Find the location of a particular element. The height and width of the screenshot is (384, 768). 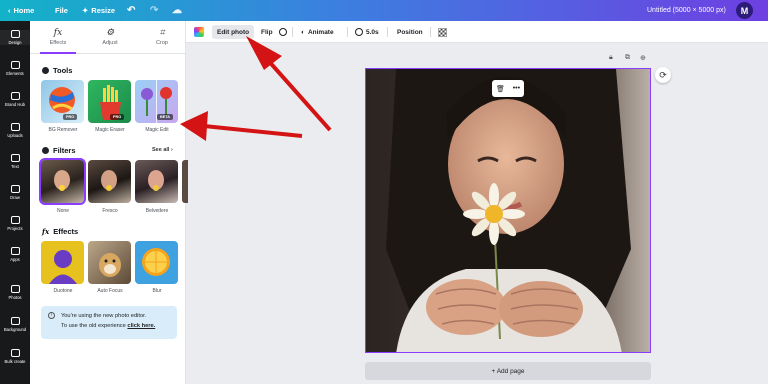

info-button is located at coordinates (283, 32).